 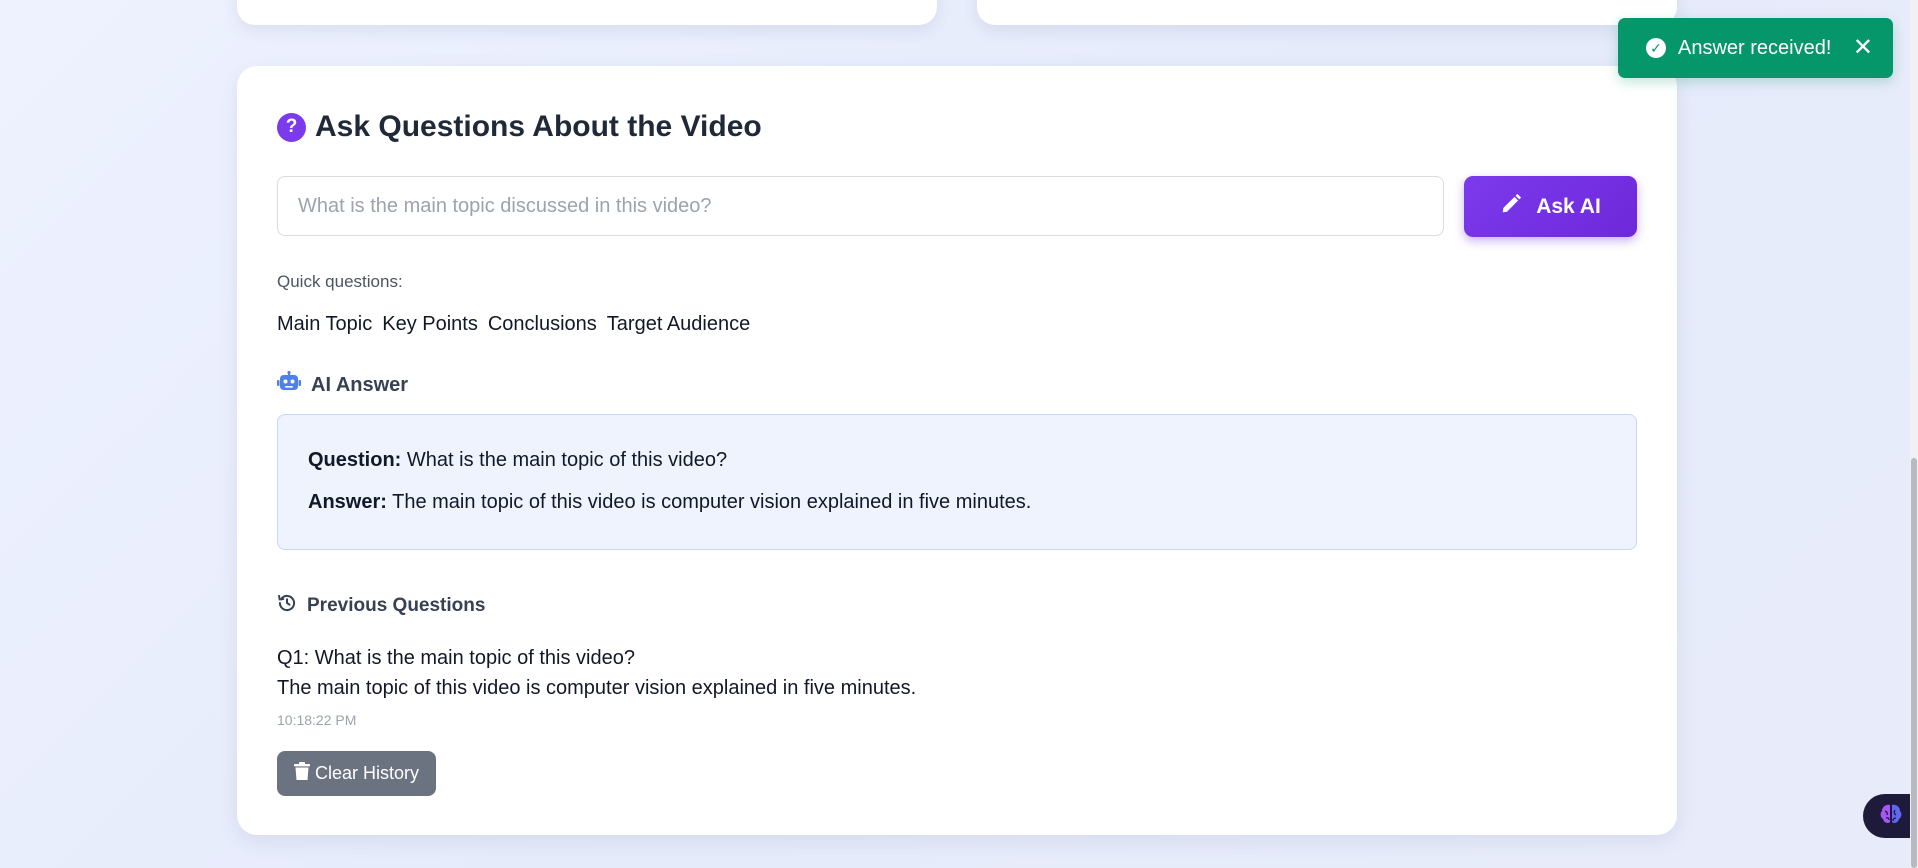 I want to click on quick-question-conclusions: Conclusions, so click(x=542, y=324).